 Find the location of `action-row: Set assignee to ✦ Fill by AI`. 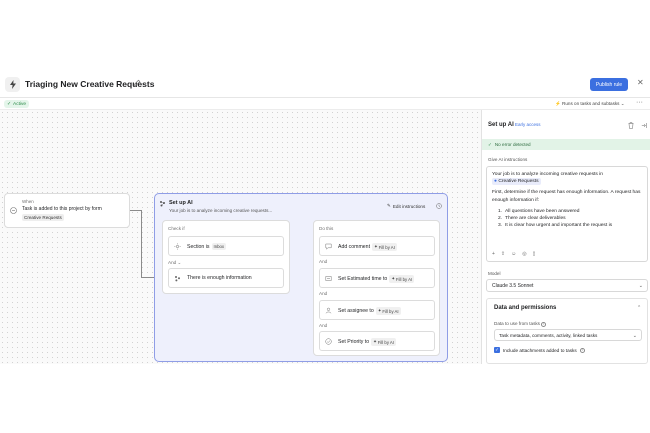

action-row: Set assignee to ✦ Fill by AI is located at coordinates (377, 310).